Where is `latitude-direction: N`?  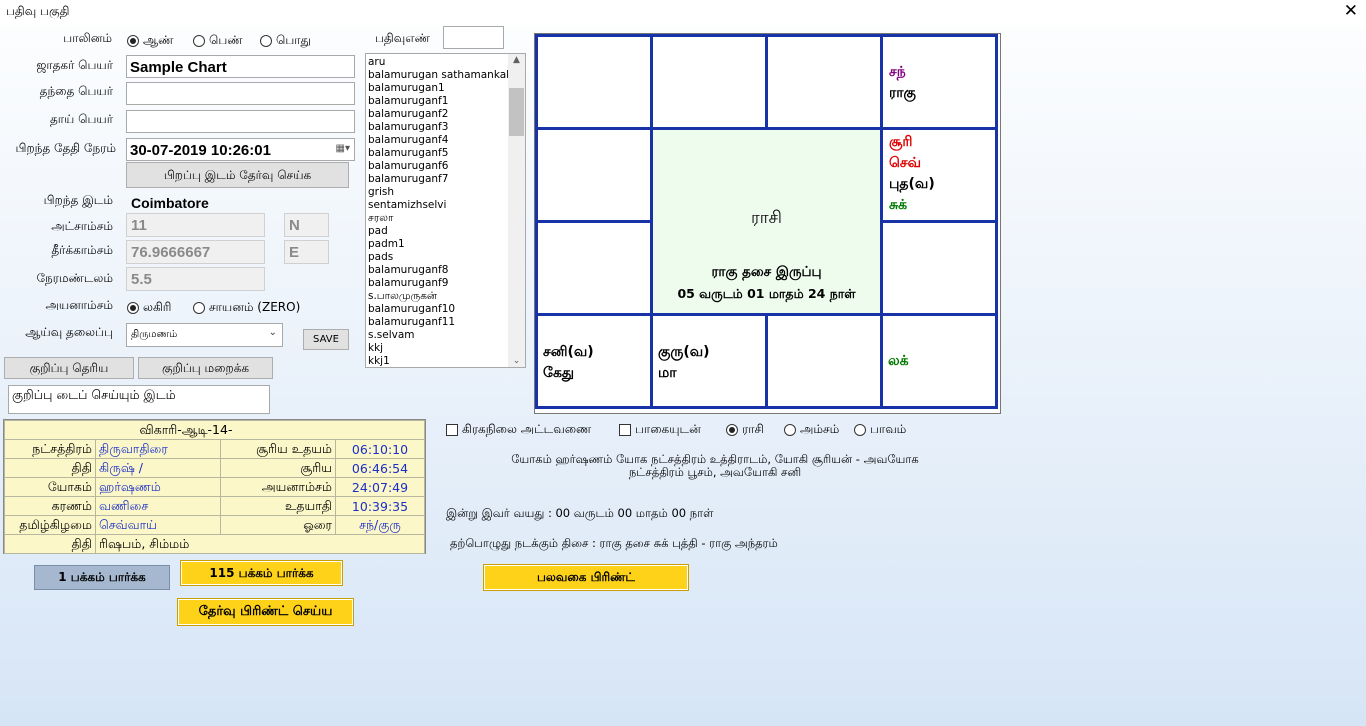 latitude-direction: N is located at coordinates (306, 225).